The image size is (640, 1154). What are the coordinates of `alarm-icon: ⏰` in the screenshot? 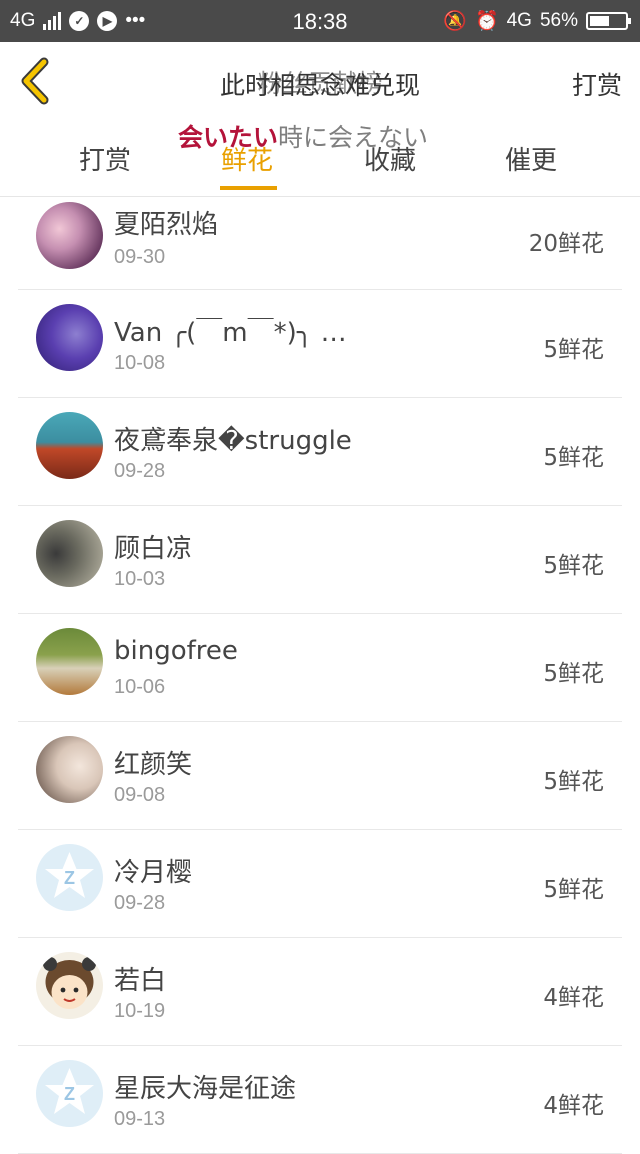 It's located at (486, 21).